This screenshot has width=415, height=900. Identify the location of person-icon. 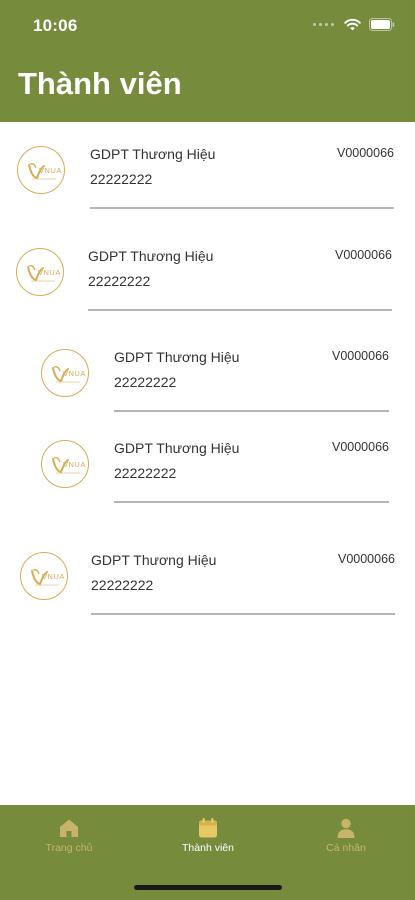
(346, 828).